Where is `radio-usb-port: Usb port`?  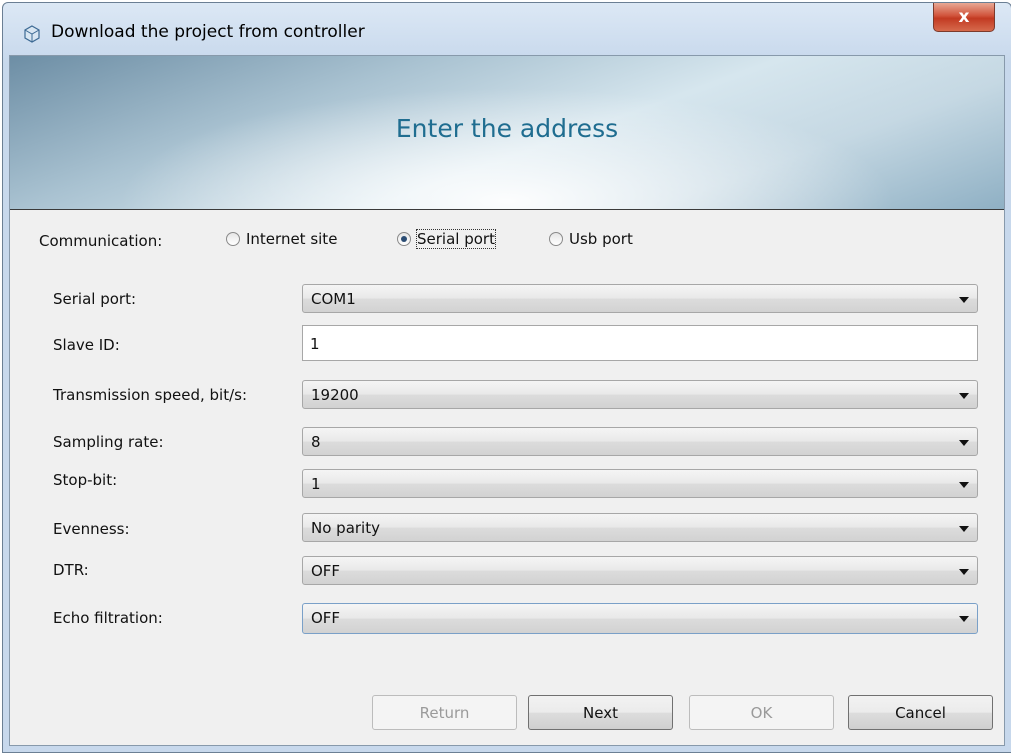
radio-usb-port: Usb port is located at coordinates (591, 239).